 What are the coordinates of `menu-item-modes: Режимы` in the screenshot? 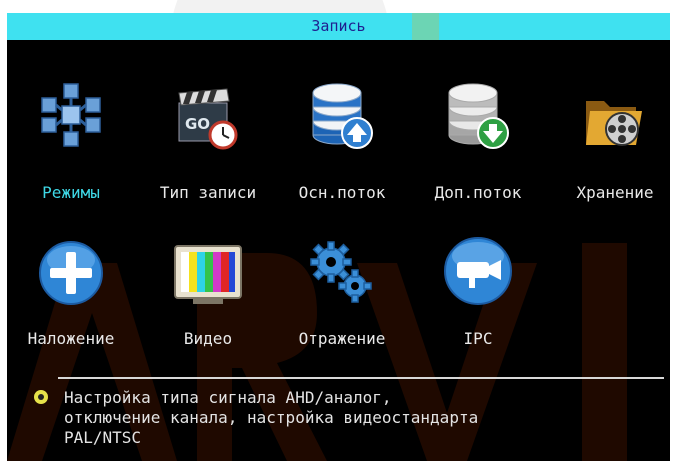 It's located at (71, 145).